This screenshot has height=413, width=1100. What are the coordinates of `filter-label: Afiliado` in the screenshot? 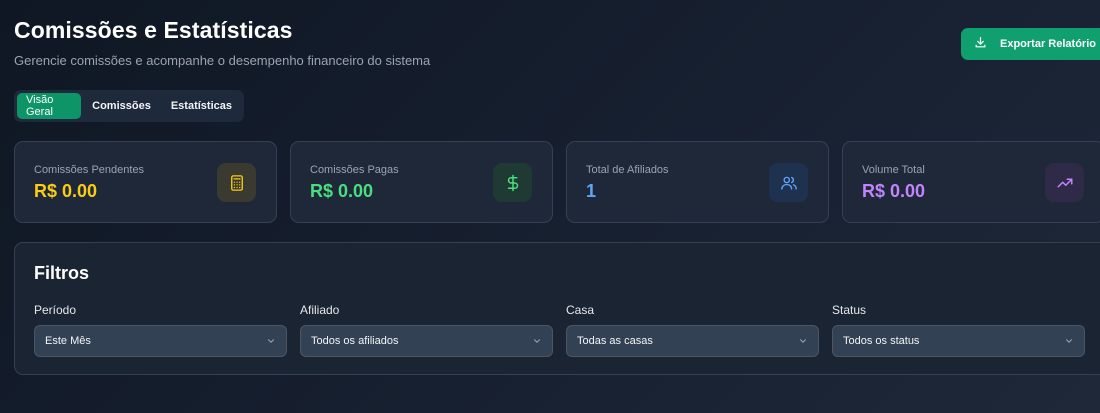 It's located at (320, 310).